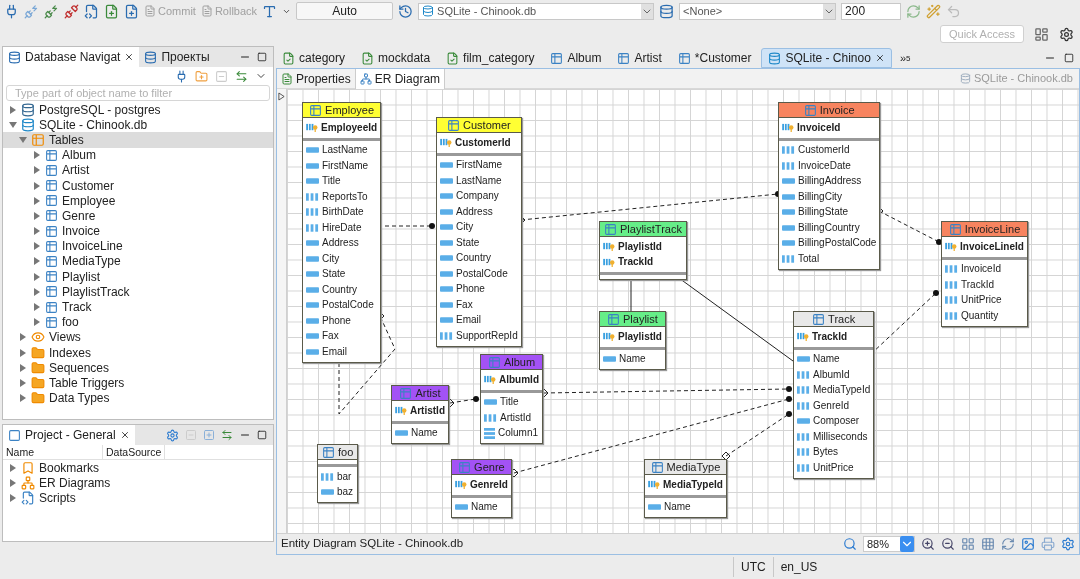 The height and width of the screenshot is (579, 1080). Describe the element at coordinates (138, 93) in the screenshot. I see `filter-field: Type part of object name to filter` at that location.